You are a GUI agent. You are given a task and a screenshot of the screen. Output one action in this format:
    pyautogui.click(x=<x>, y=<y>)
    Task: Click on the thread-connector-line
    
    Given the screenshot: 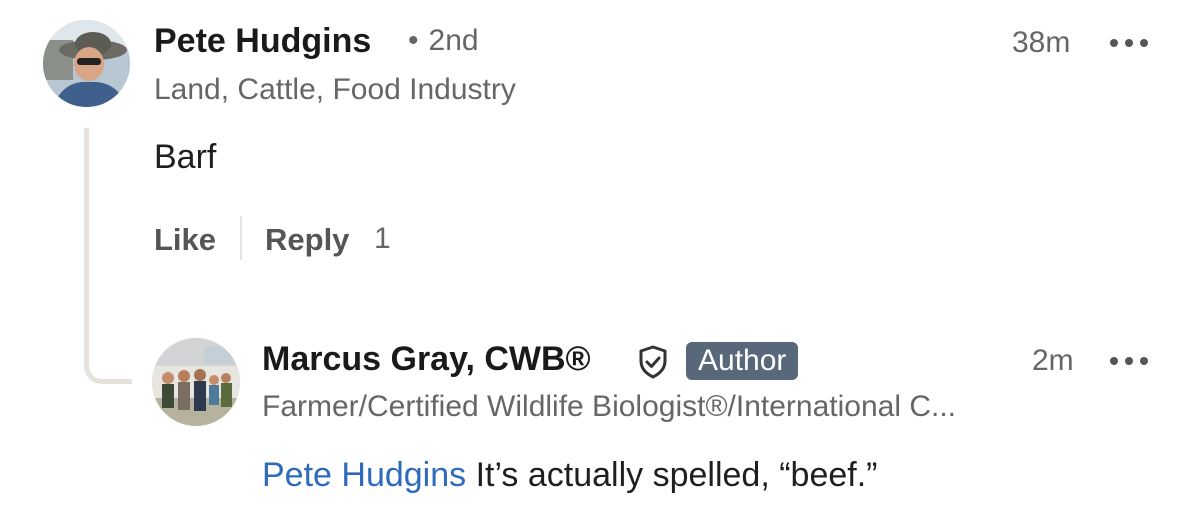 What is the action you would take?
    pyautogui.click(x=108, y=256)
    